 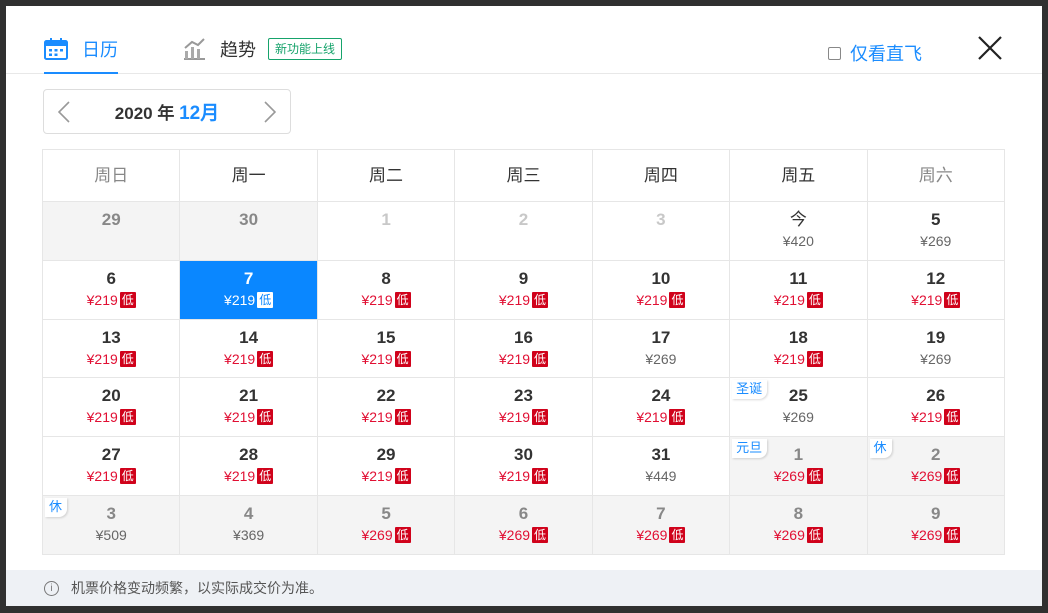 What do you see at coordinates (248, 278) in the screenshot?
I see `date-number: 7` at bounding box center [248, 278].